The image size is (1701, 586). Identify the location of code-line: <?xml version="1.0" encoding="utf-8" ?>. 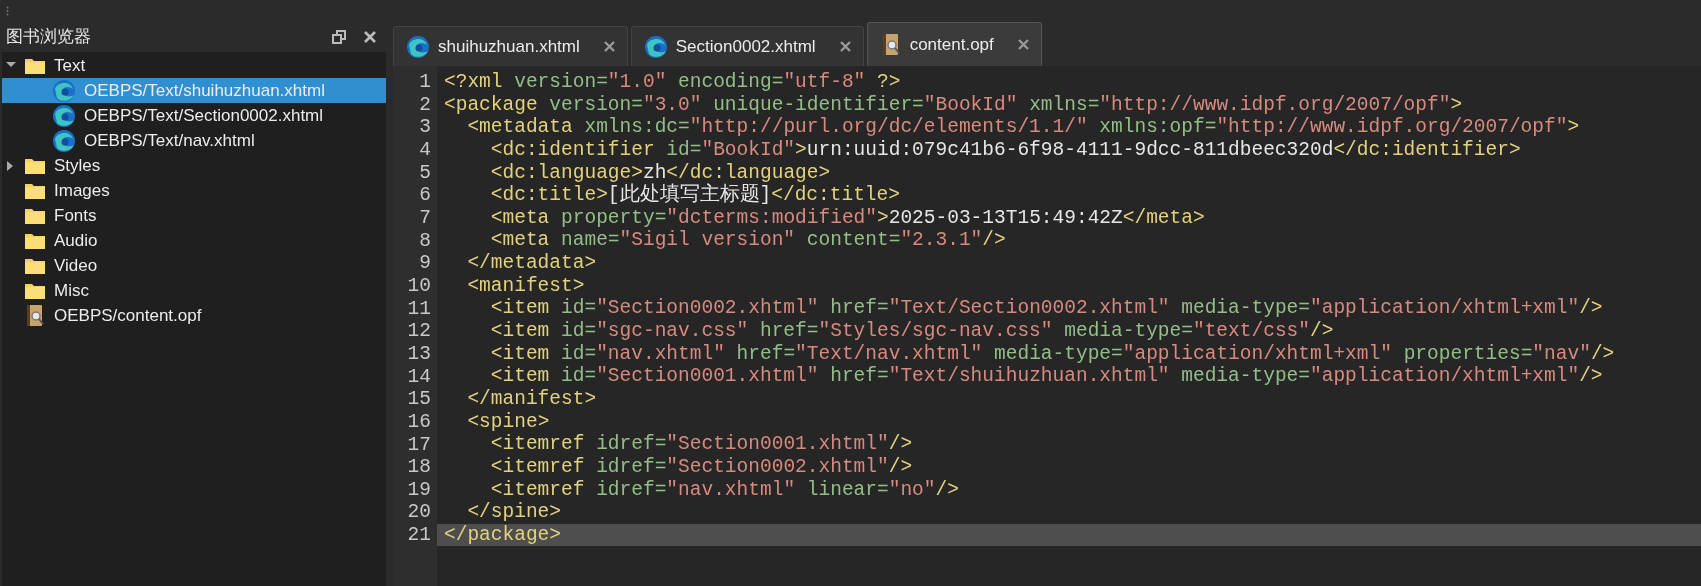
(672, 82).